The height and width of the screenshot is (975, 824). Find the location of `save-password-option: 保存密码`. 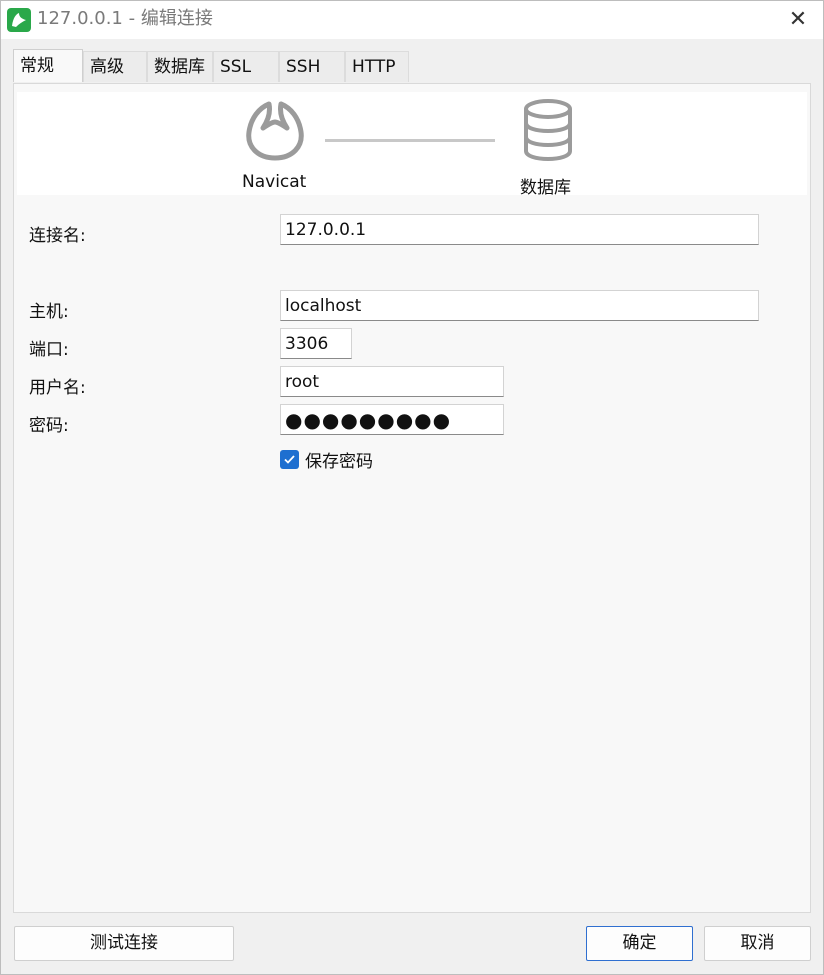

save-password-option: 保存密码 is located at coordinates (326, 460).